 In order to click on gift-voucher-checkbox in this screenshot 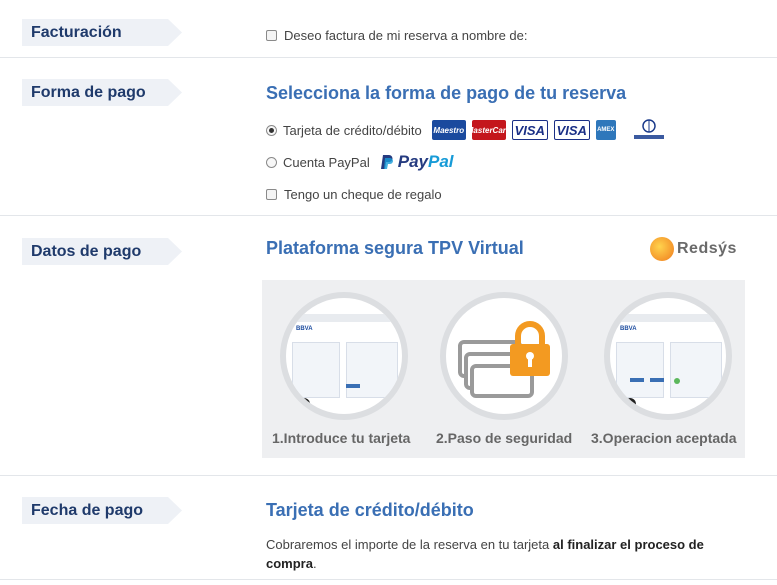, I will do `click(271, 194)`.